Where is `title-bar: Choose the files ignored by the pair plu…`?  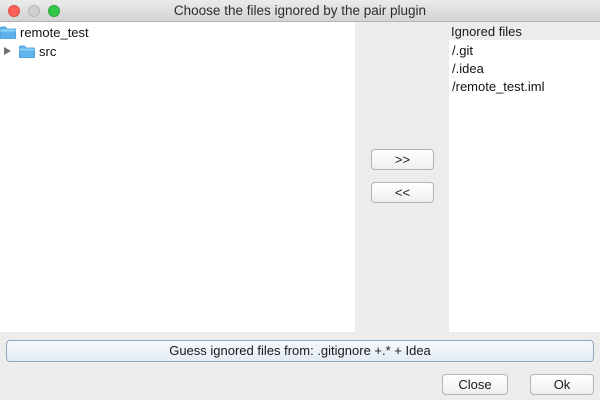
title-bar: Choose the files ignored by the pair plu… is located at coordinates (300, 11).